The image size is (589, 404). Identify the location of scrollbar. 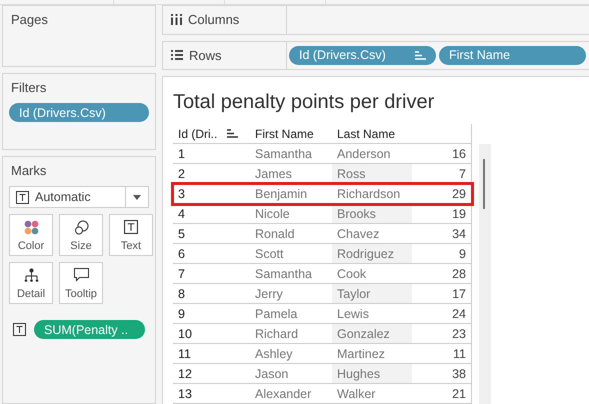
(485, 274).